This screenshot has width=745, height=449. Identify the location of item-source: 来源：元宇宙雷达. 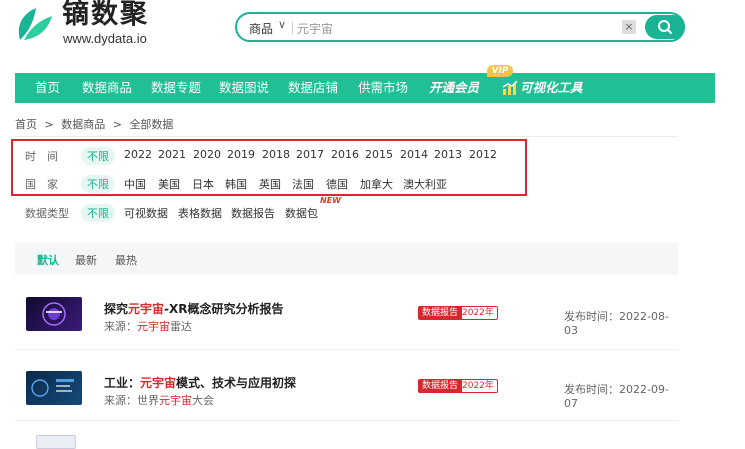
(148, 326).